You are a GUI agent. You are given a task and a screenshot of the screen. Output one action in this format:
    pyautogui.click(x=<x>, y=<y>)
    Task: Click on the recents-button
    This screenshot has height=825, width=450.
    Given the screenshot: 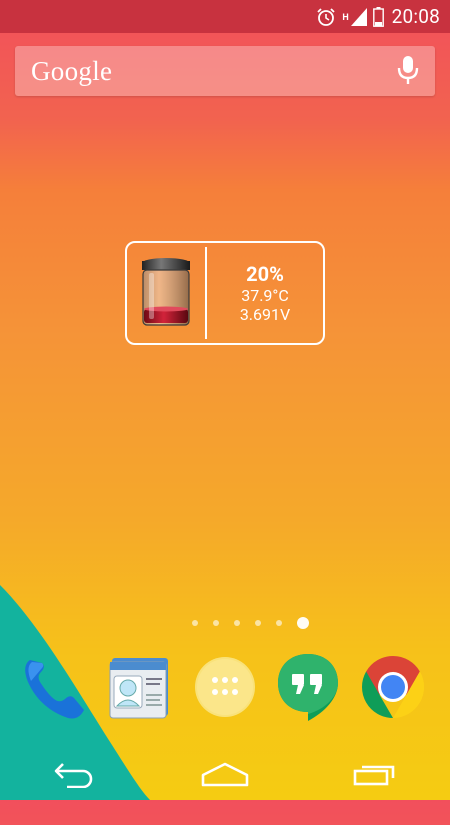 What is the action you would take?
    pyautogui.click(x=375, y=774)
    